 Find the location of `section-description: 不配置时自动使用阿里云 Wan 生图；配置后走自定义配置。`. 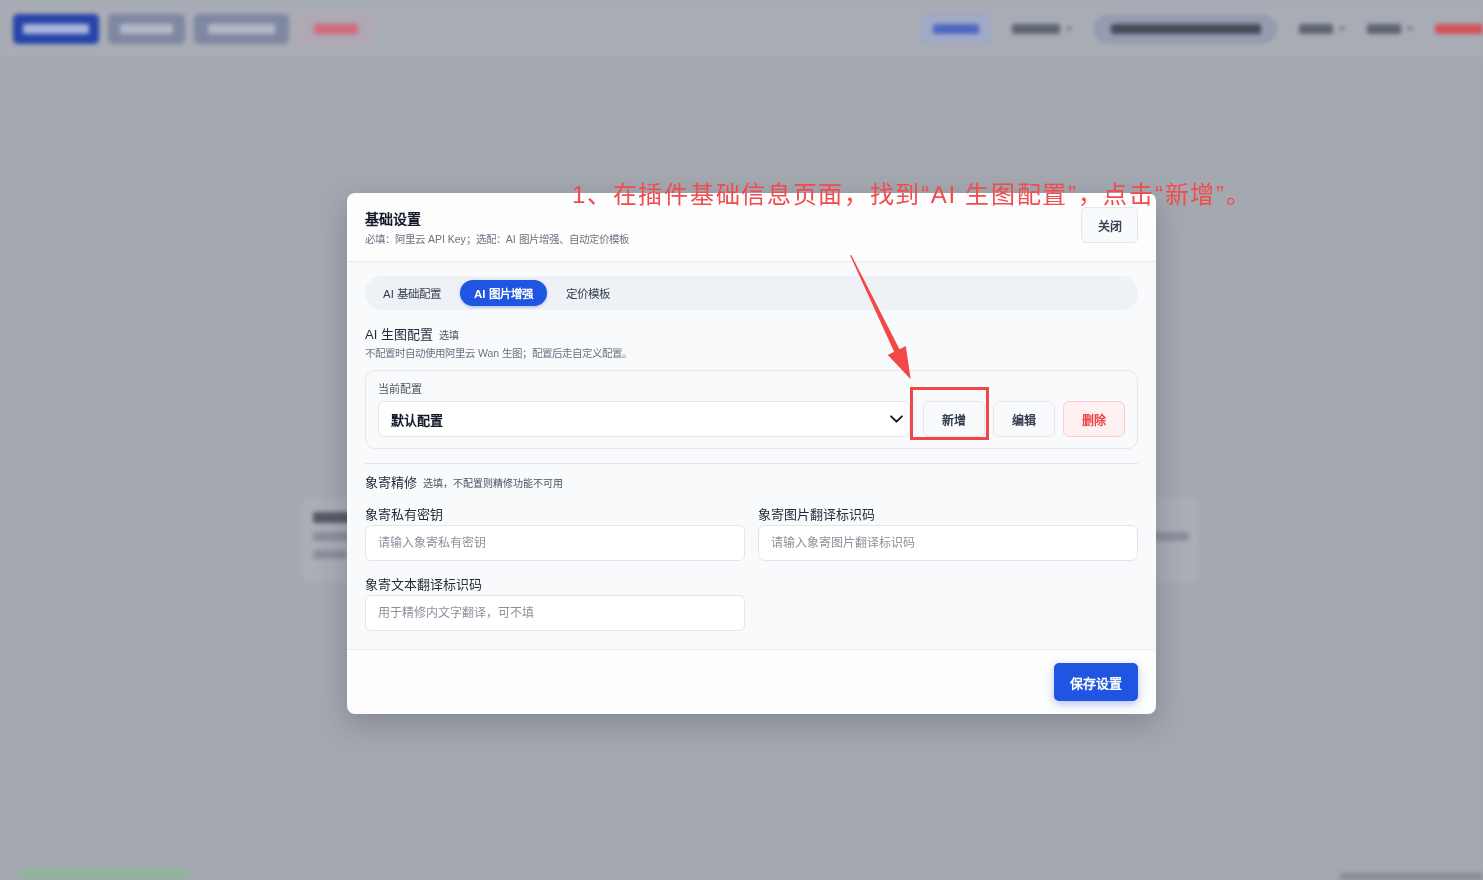

section-description: 不配置时自动使用阿里云 Wan 生图；配置后走自定义配置。 is located at coordinates (499, 353).